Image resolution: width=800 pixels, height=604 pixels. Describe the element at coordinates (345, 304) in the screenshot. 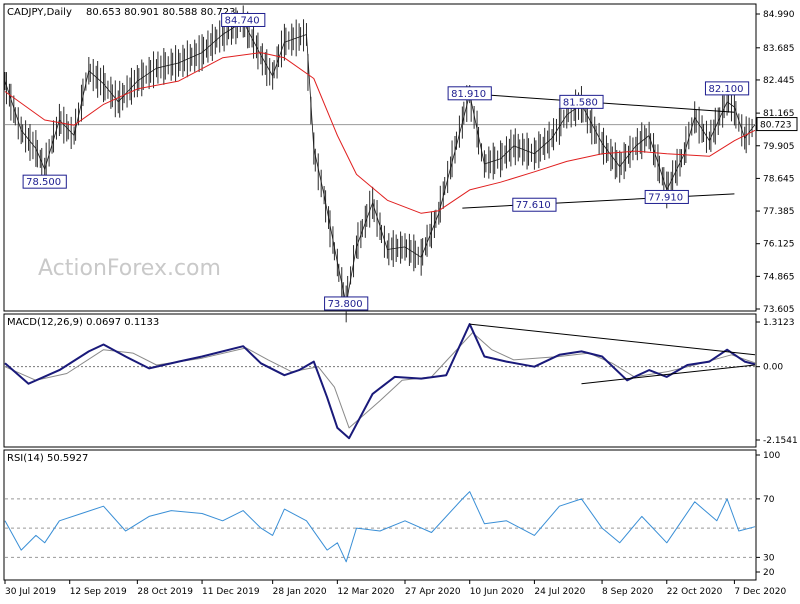

I see `annotation-label: 73.800` at that location.